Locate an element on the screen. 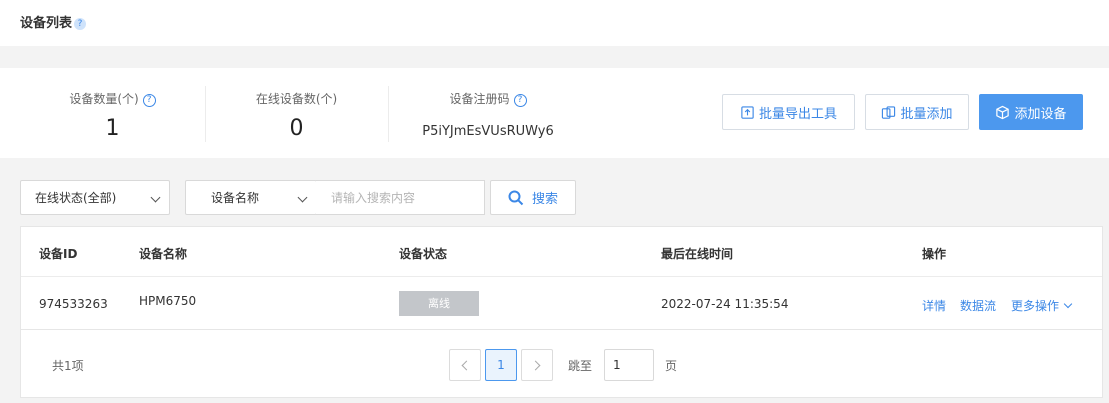 Image resolution: width=1109 pixels, height=403 pixels. cell-device-id: 974533263 is located at coordinates (73, 304).